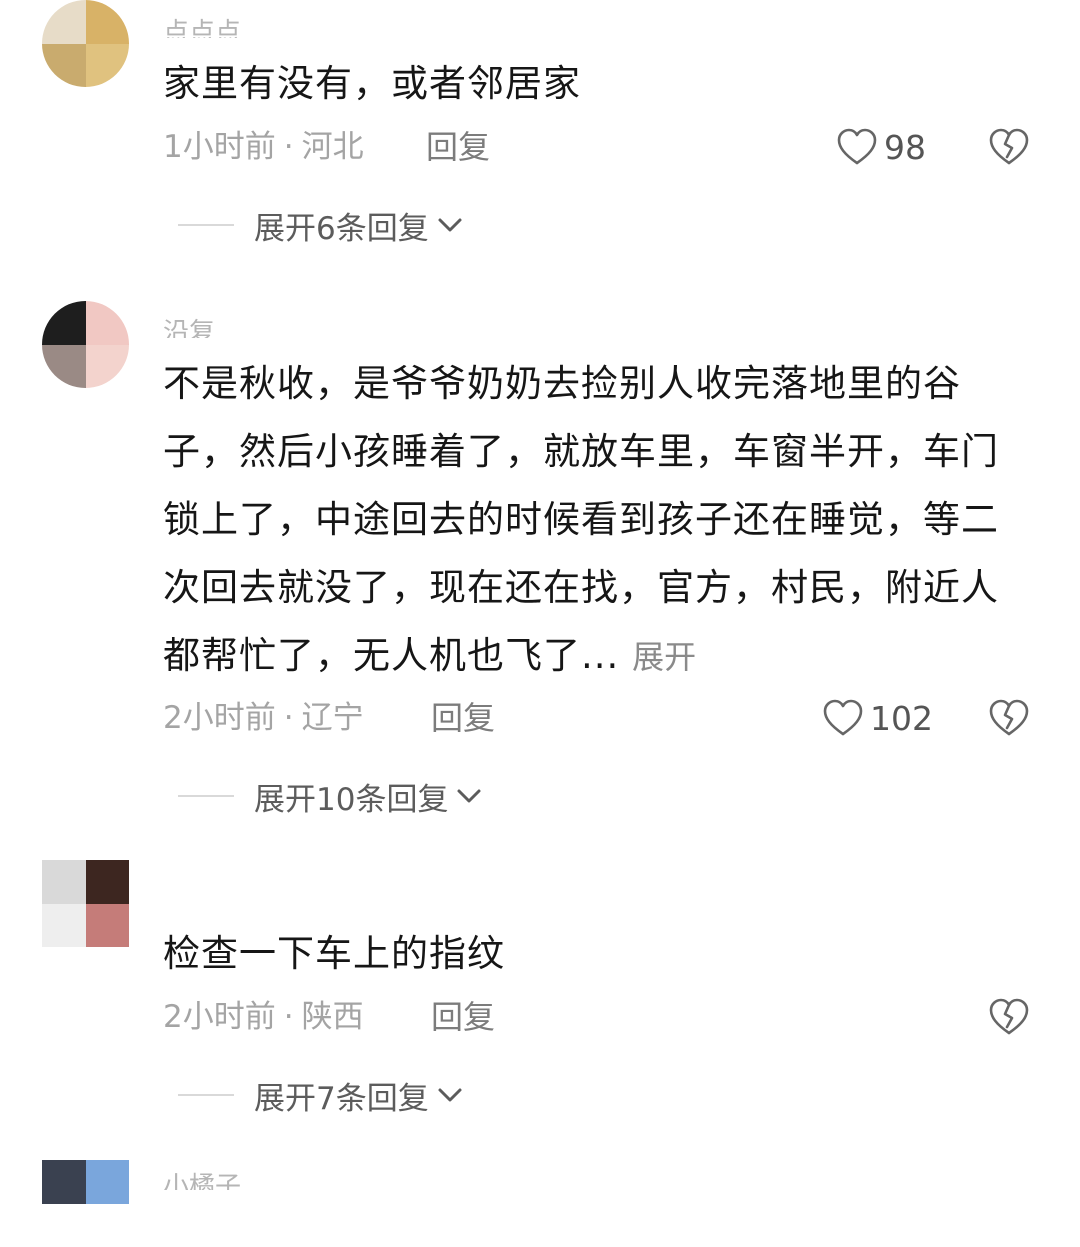 Image resolution: width=1080 pixels, height=1247 pixels. Describe the element at coordinates (202, 1181) in the screenshot. I see `username: 小橘子` at that location.